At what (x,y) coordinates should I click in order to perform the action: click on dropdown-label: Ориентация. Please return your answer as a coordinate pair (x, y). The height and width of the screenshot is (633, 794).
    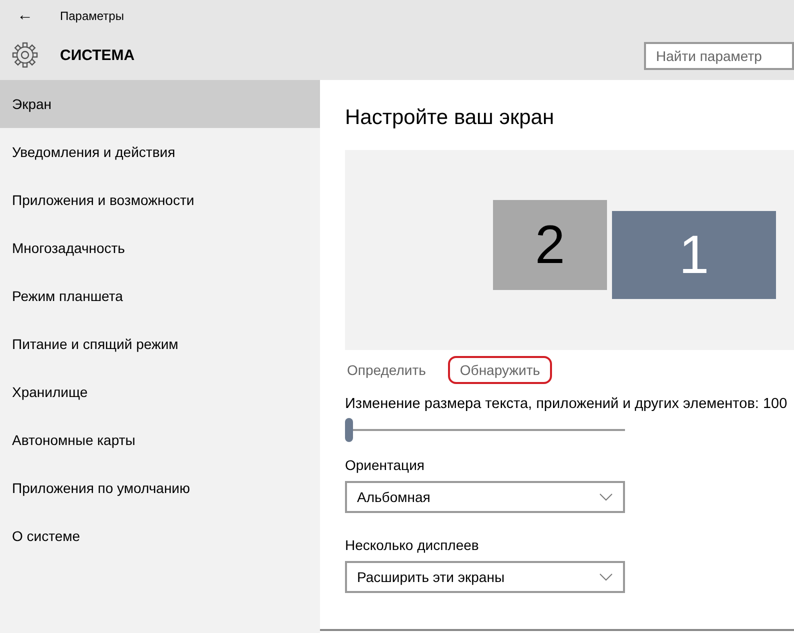
    Looking at the image, I should click on (385, 465).